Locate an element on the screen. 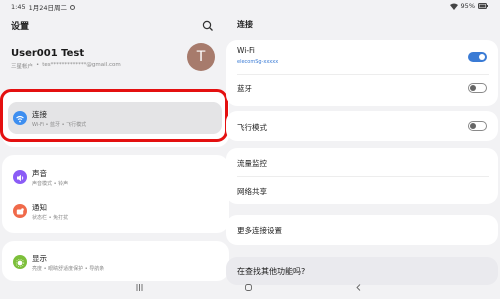 This screenshot has width=500, height=299. search-button is located at coordinates (208, 25).